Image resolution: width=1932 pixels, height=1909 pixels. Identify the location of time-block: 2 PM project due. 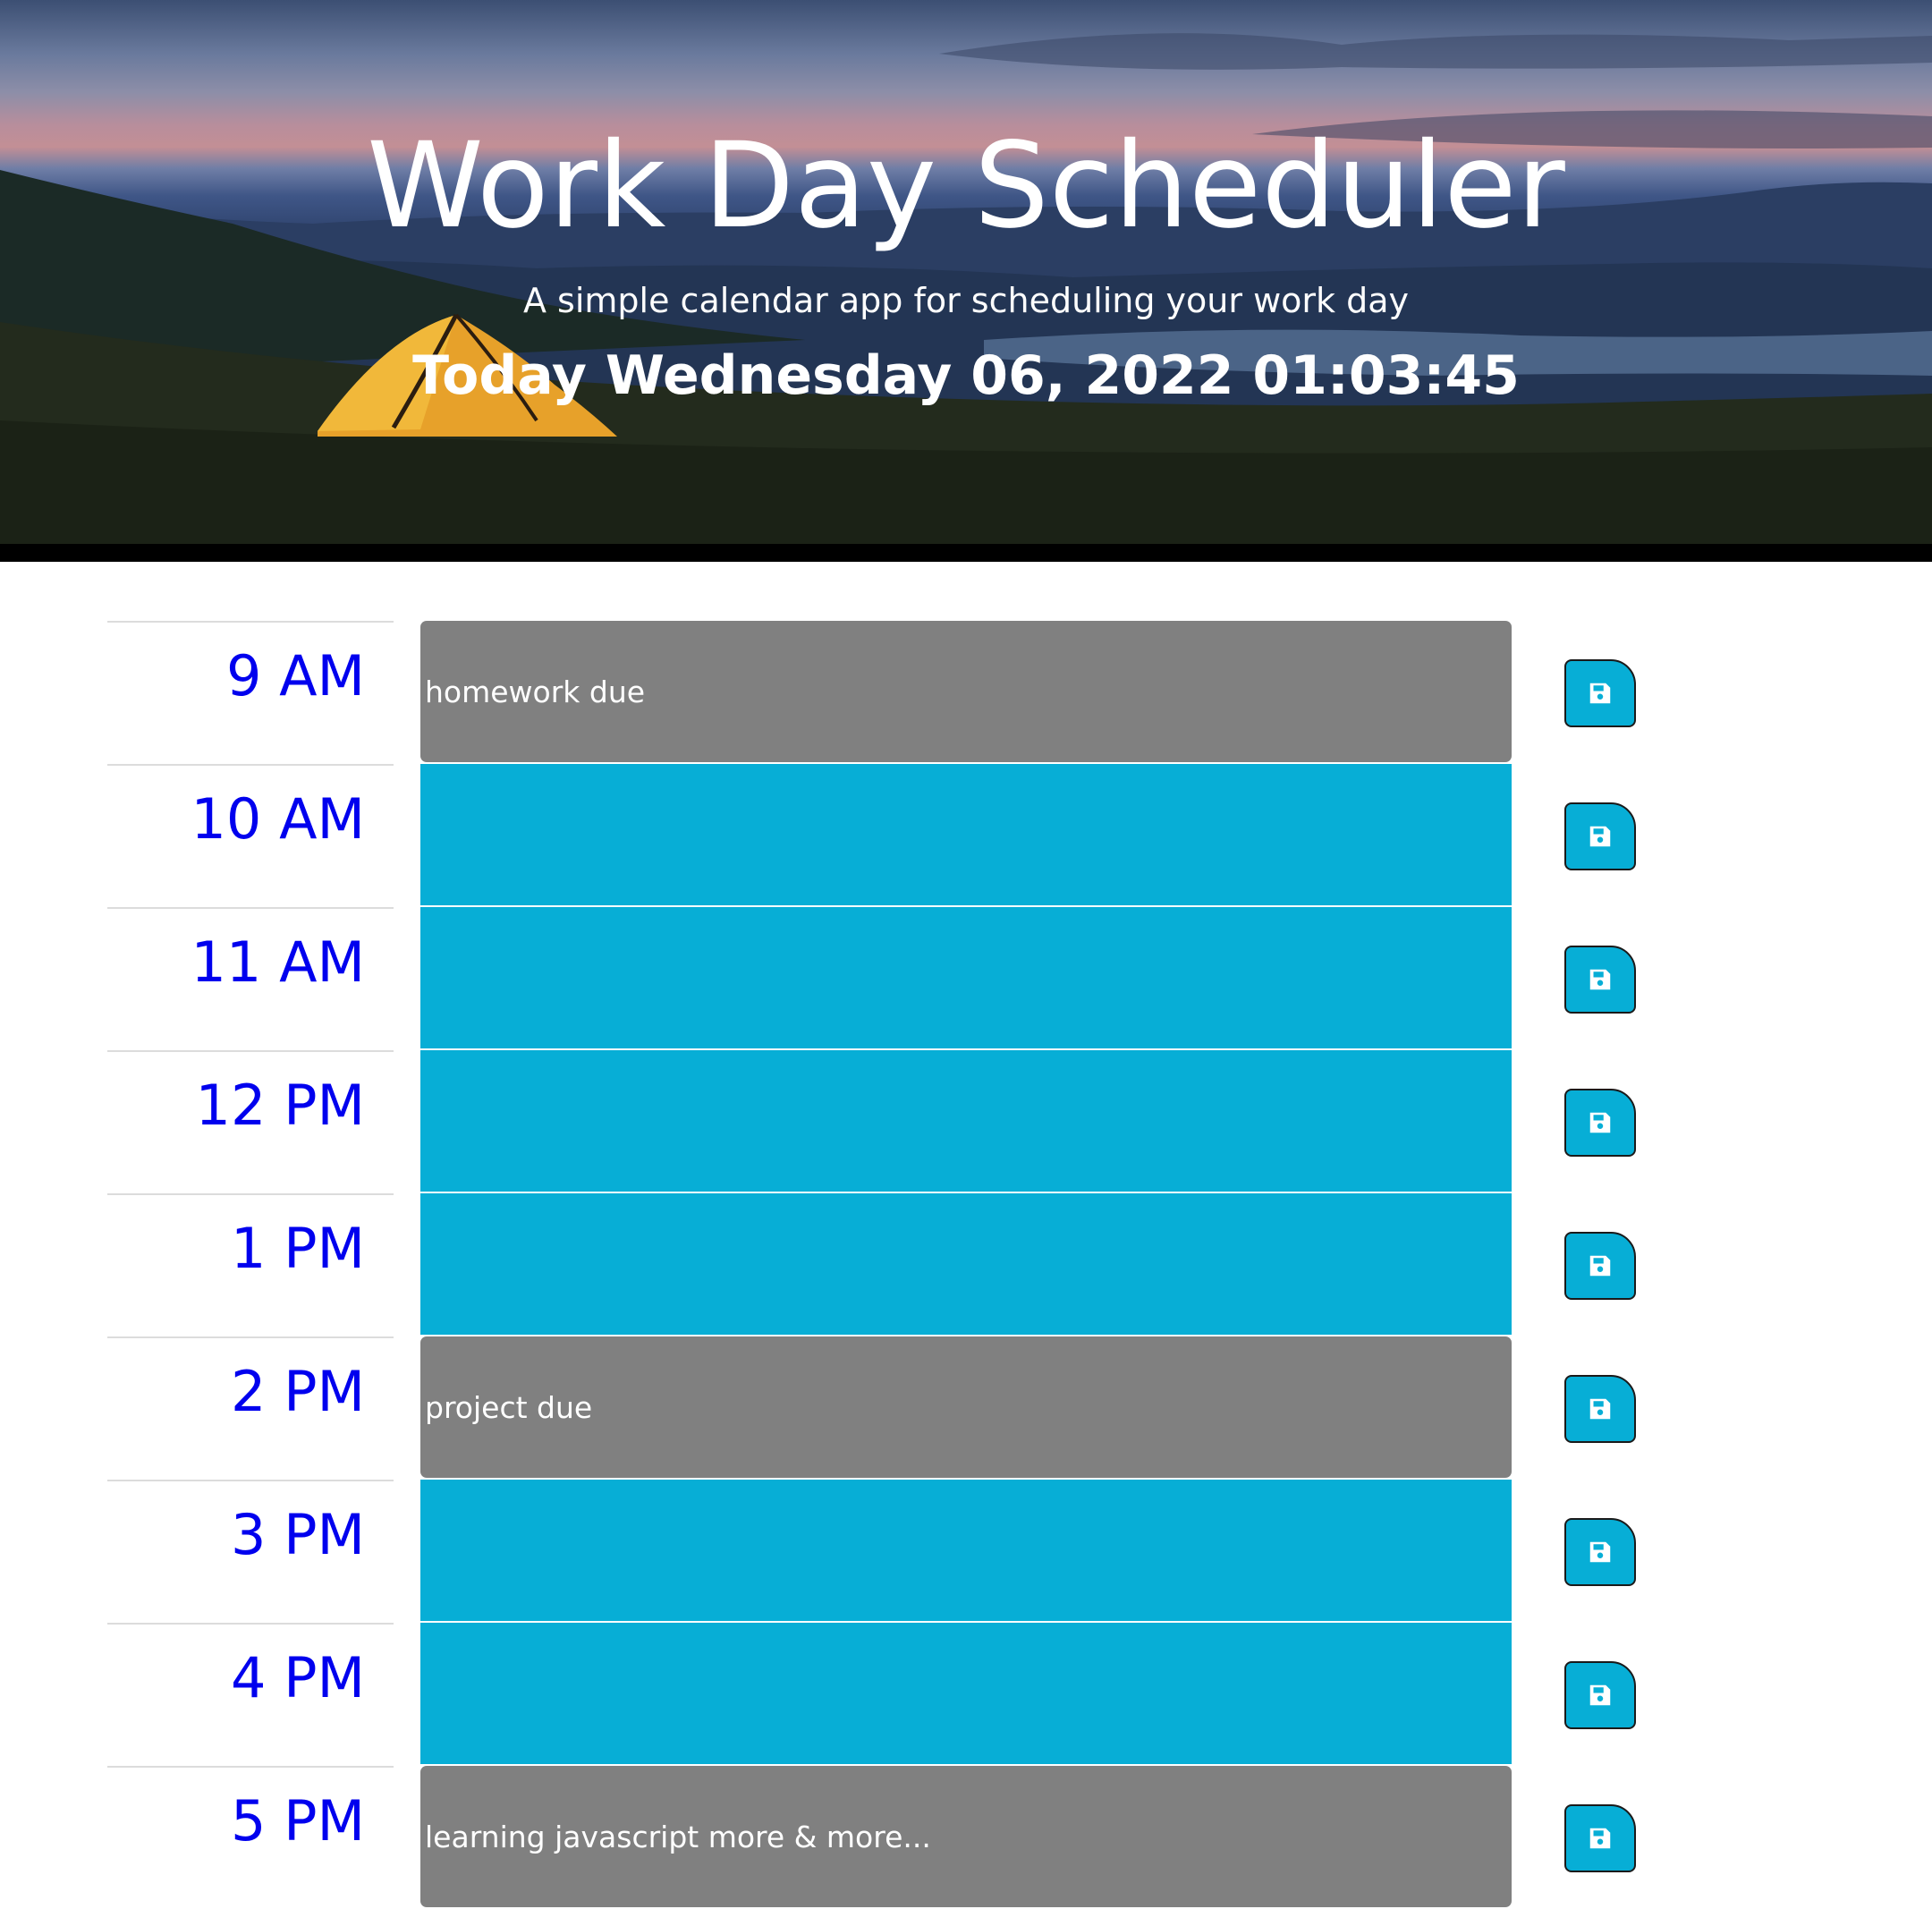
(966, 1408).